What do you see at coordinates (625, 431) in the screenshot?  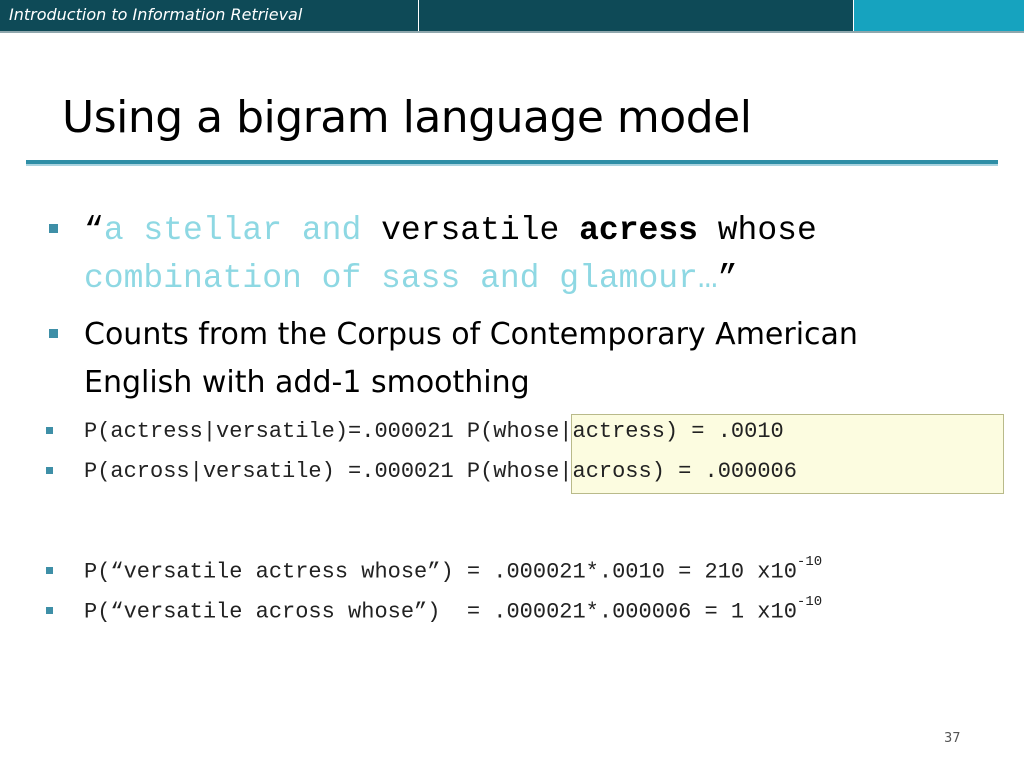 I see `prob-whose-actress: P(whose|actress) = .0010` at bounding box center [625, 431].